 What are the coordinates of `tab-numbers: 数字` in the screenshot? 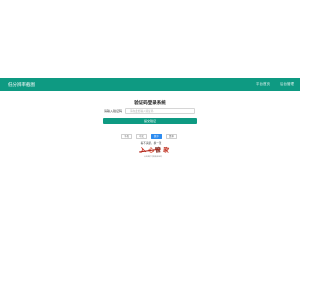 It's located at (156, 136).